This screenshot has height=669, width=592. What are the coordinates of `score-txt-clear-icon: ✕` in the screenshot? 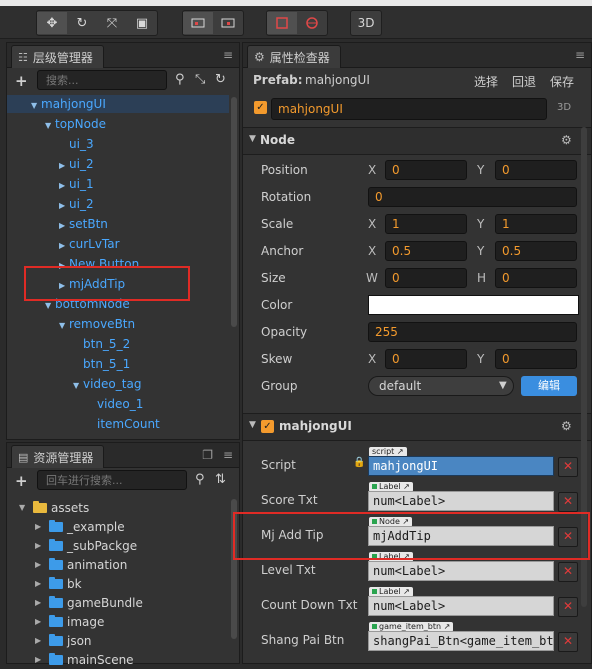 It's located at (568, 502).